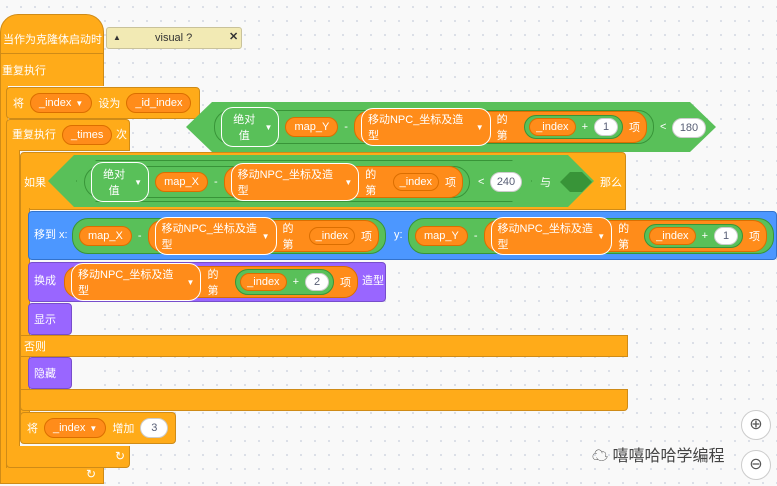 This screenshot has width=777, height=486. I want to click on list-dropdown-3: 移动NPC_坐标及造型 ▼, so click(215, 236).